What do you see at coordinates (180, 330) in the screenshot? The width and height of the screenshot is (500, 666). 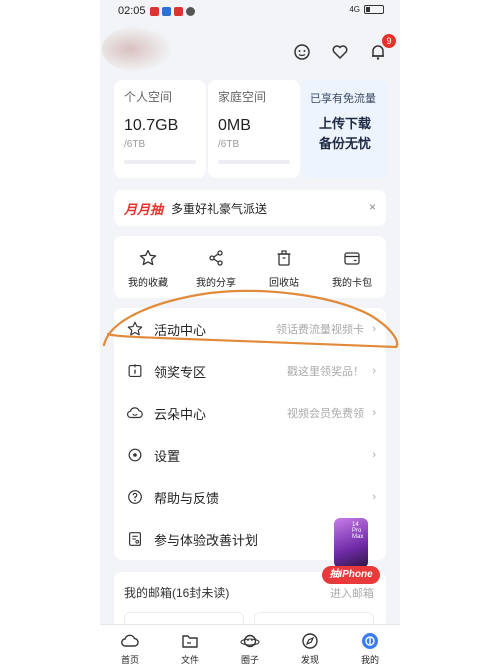 I see `menu-label: 活动中心` at bounding box center [180, 330].